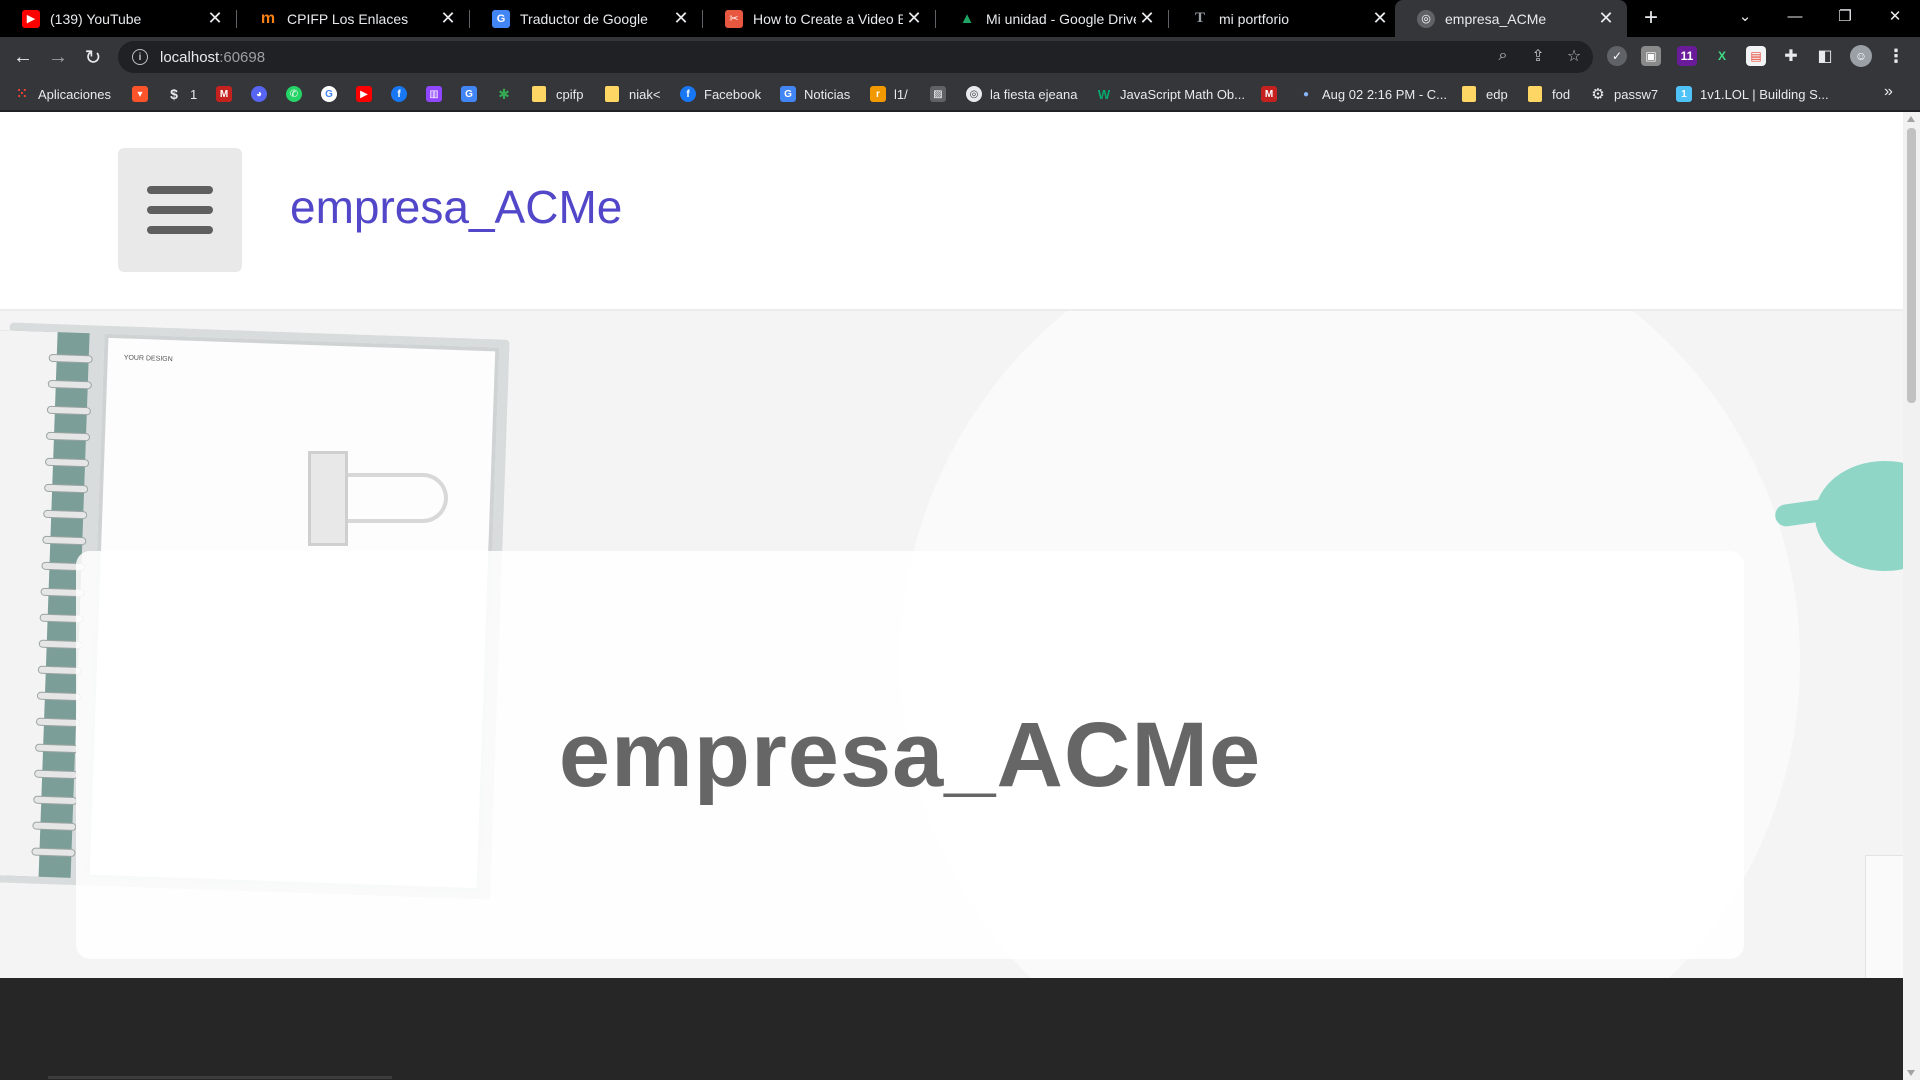 This screenshot has width=1920, height=1080. What do you see at coordinates (1845, 16) in the screenshot?
I see `restore-button: ❐` at bounding box center [1845, 16].